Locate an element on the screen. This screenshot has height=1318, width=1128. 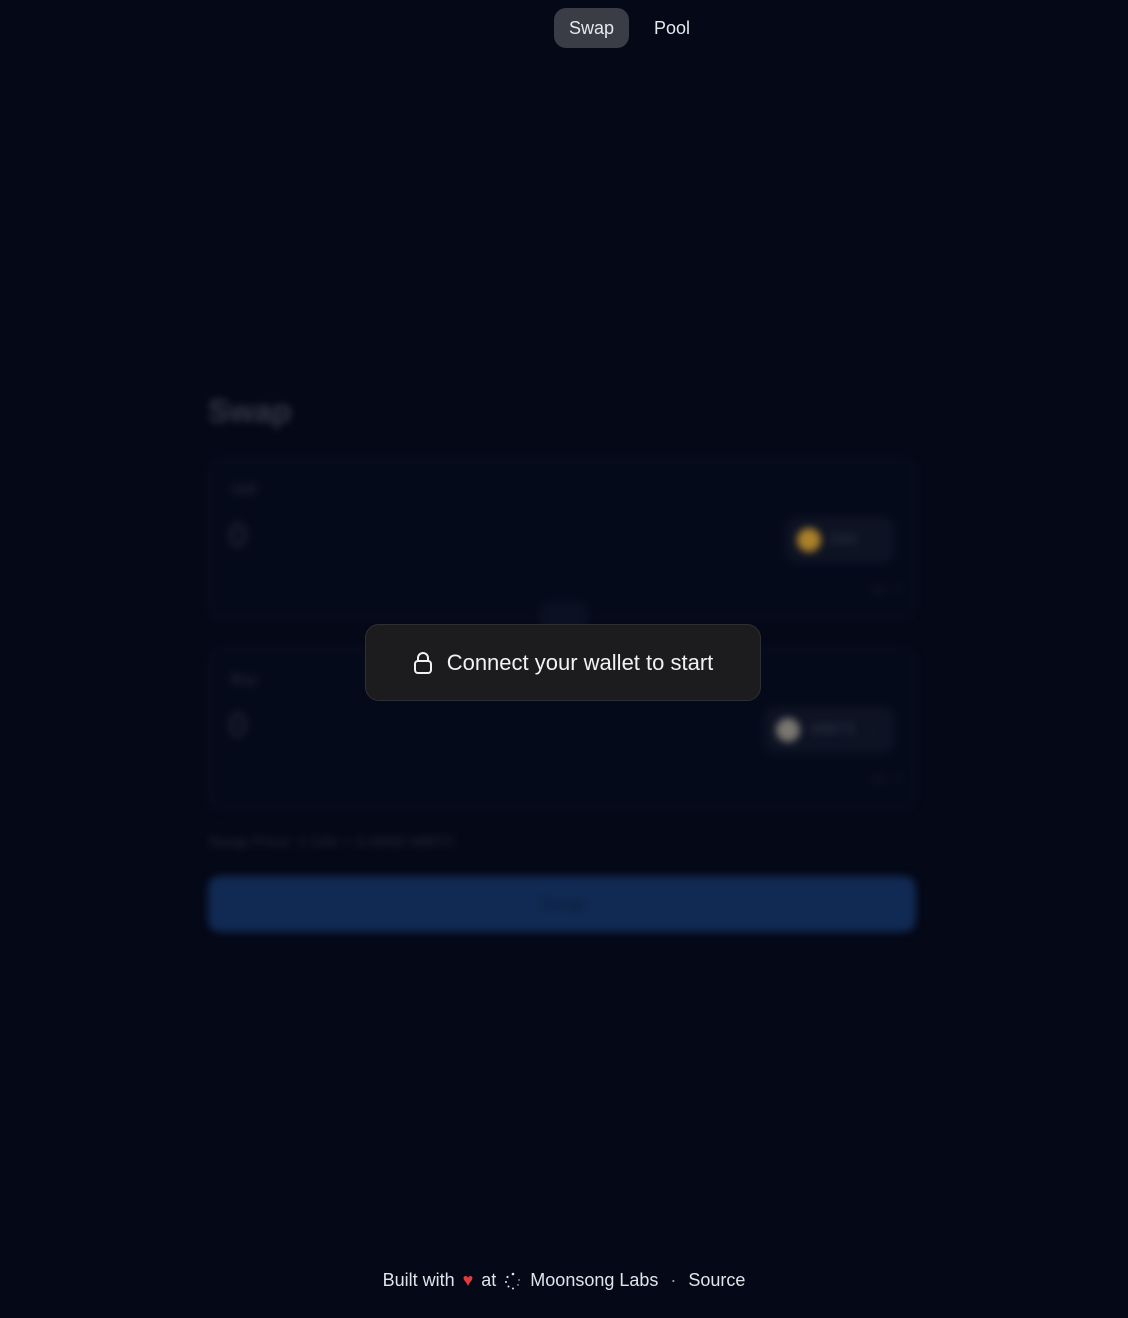
lock-icon is located at coordinates (422, 662).